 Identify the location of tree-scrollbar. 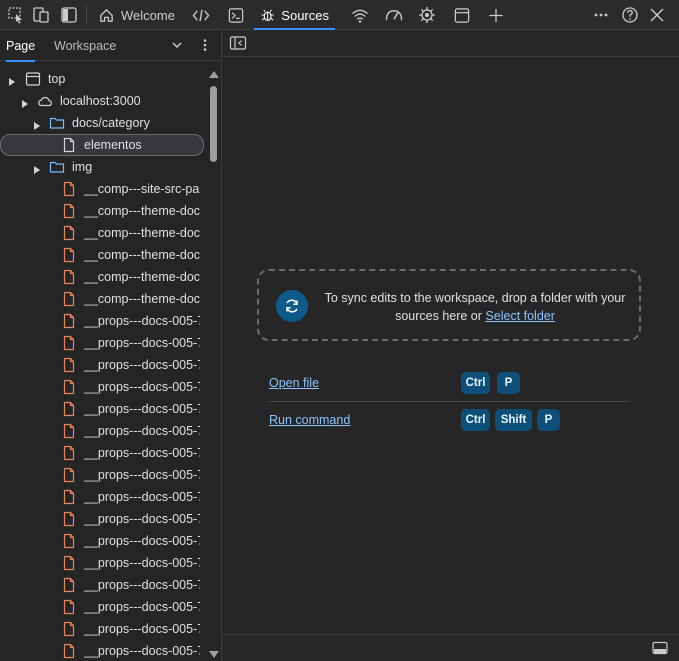
(213, 364).